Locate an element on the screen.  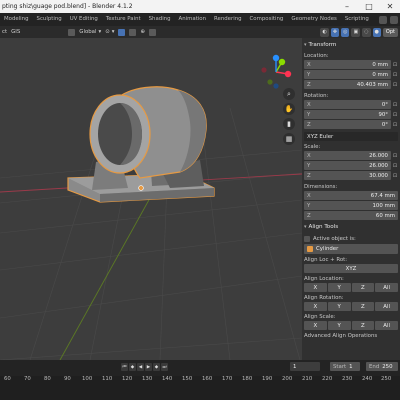
play-icon: ▶ is located at coordinates (148, 367).